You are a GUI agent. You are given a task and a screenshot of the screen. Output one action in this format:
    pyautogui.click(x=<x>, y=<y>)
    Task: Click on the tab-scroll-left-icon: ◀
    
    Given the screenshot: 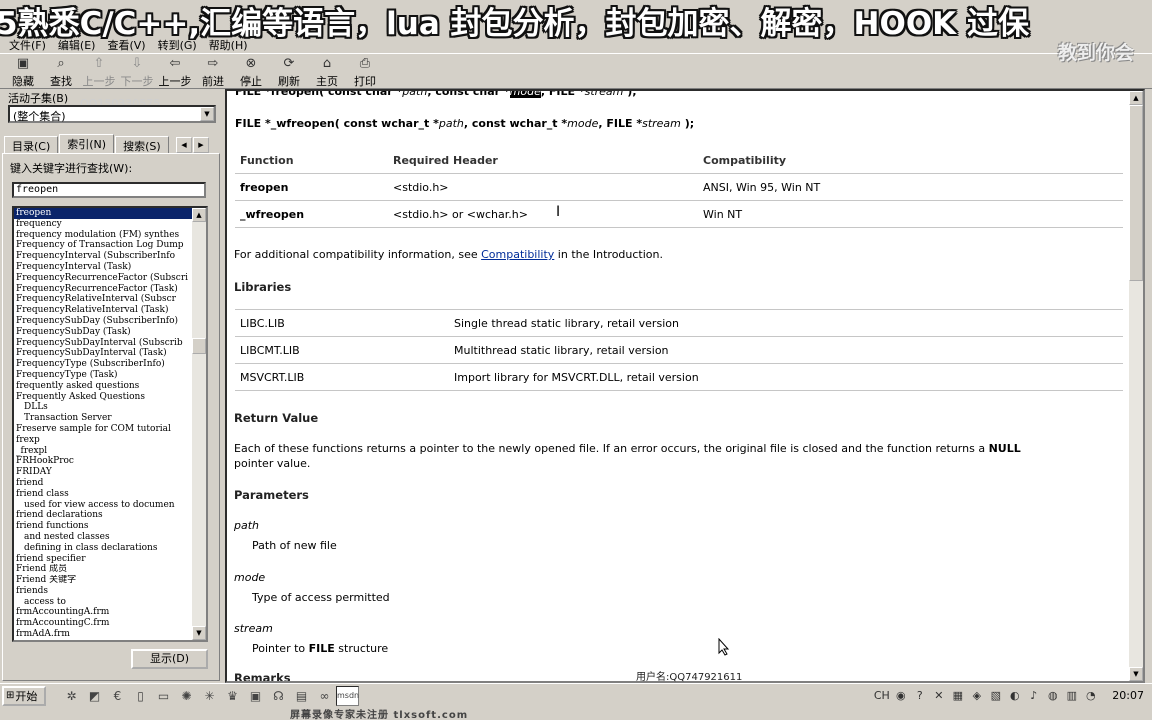 What is the action you would take?
    pyautogui.click(x=184, y=145)
    